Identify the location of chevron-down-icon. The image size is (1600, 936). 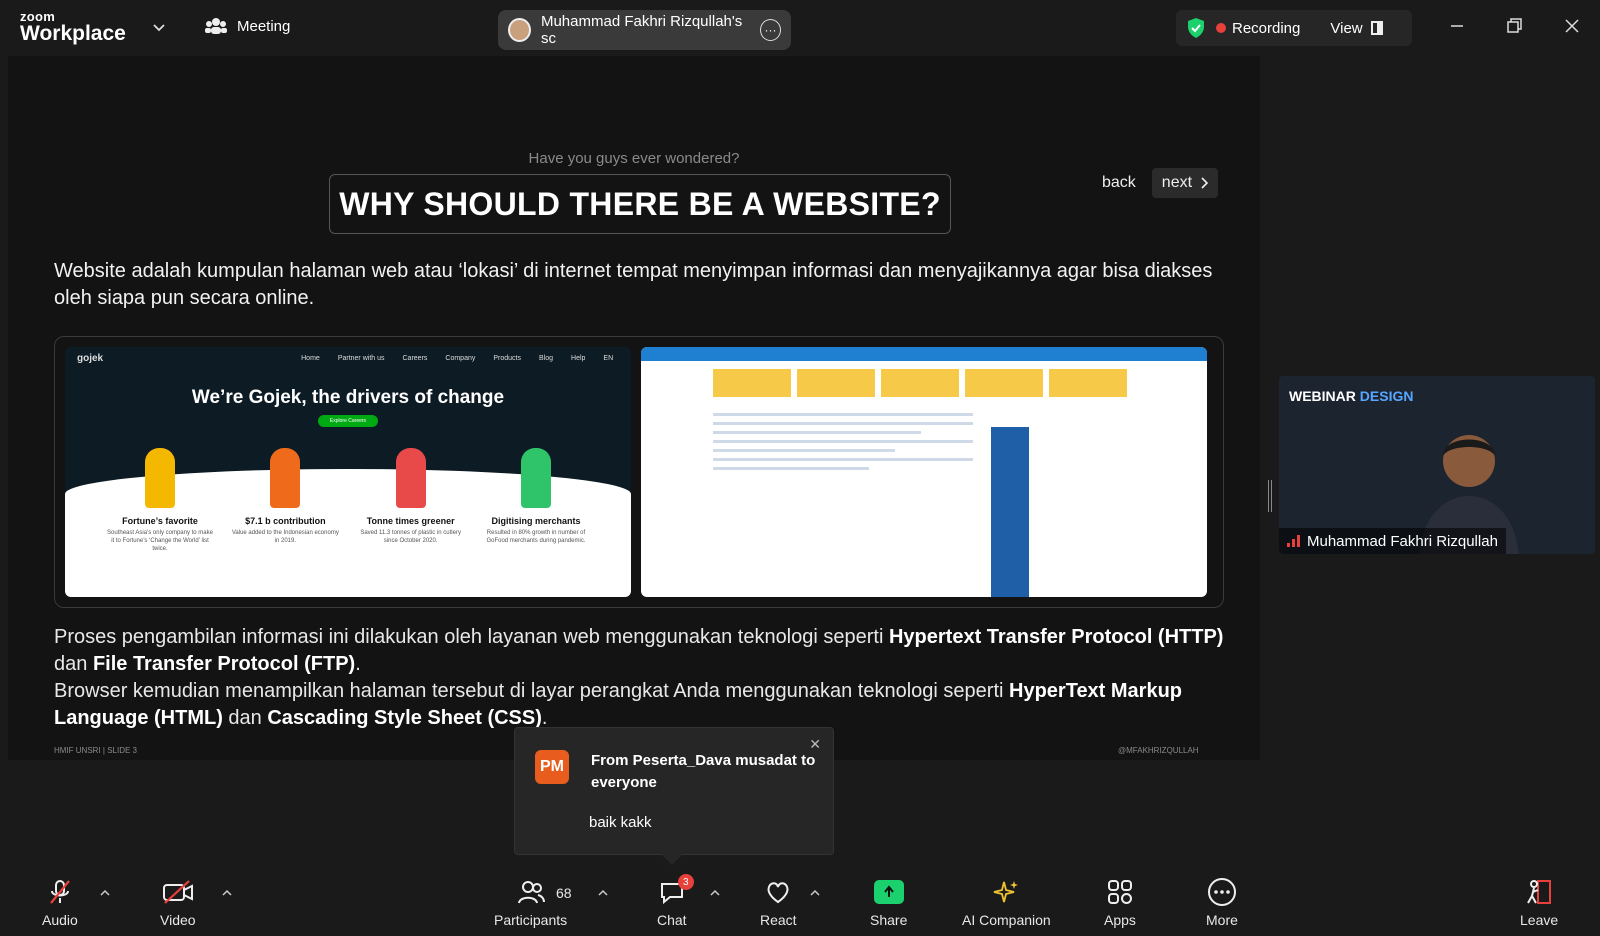
(159, 27).